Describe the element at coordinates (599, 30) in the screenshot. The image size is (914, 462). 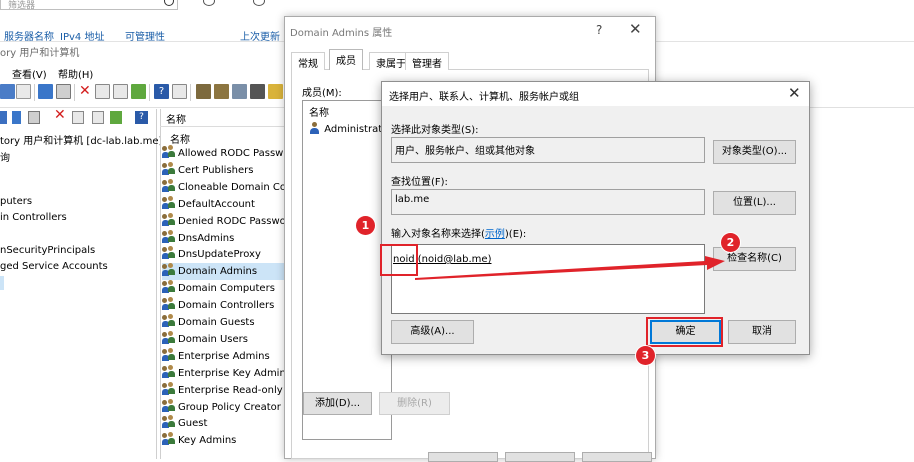
I see `help-icon: ?` at that location.